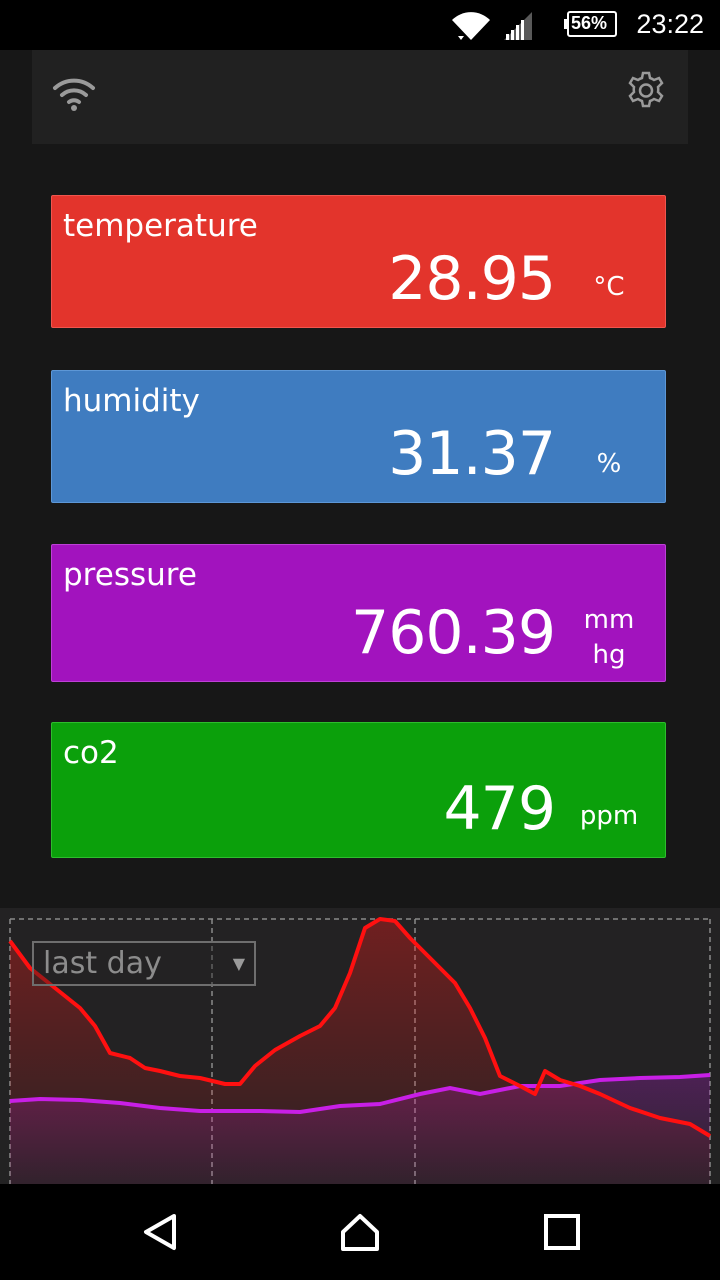 This screenshot has height=1280, width=720. Describe the element at coordinates (160, 226) in the screenshot. I see `card-label: temperature` at that location.